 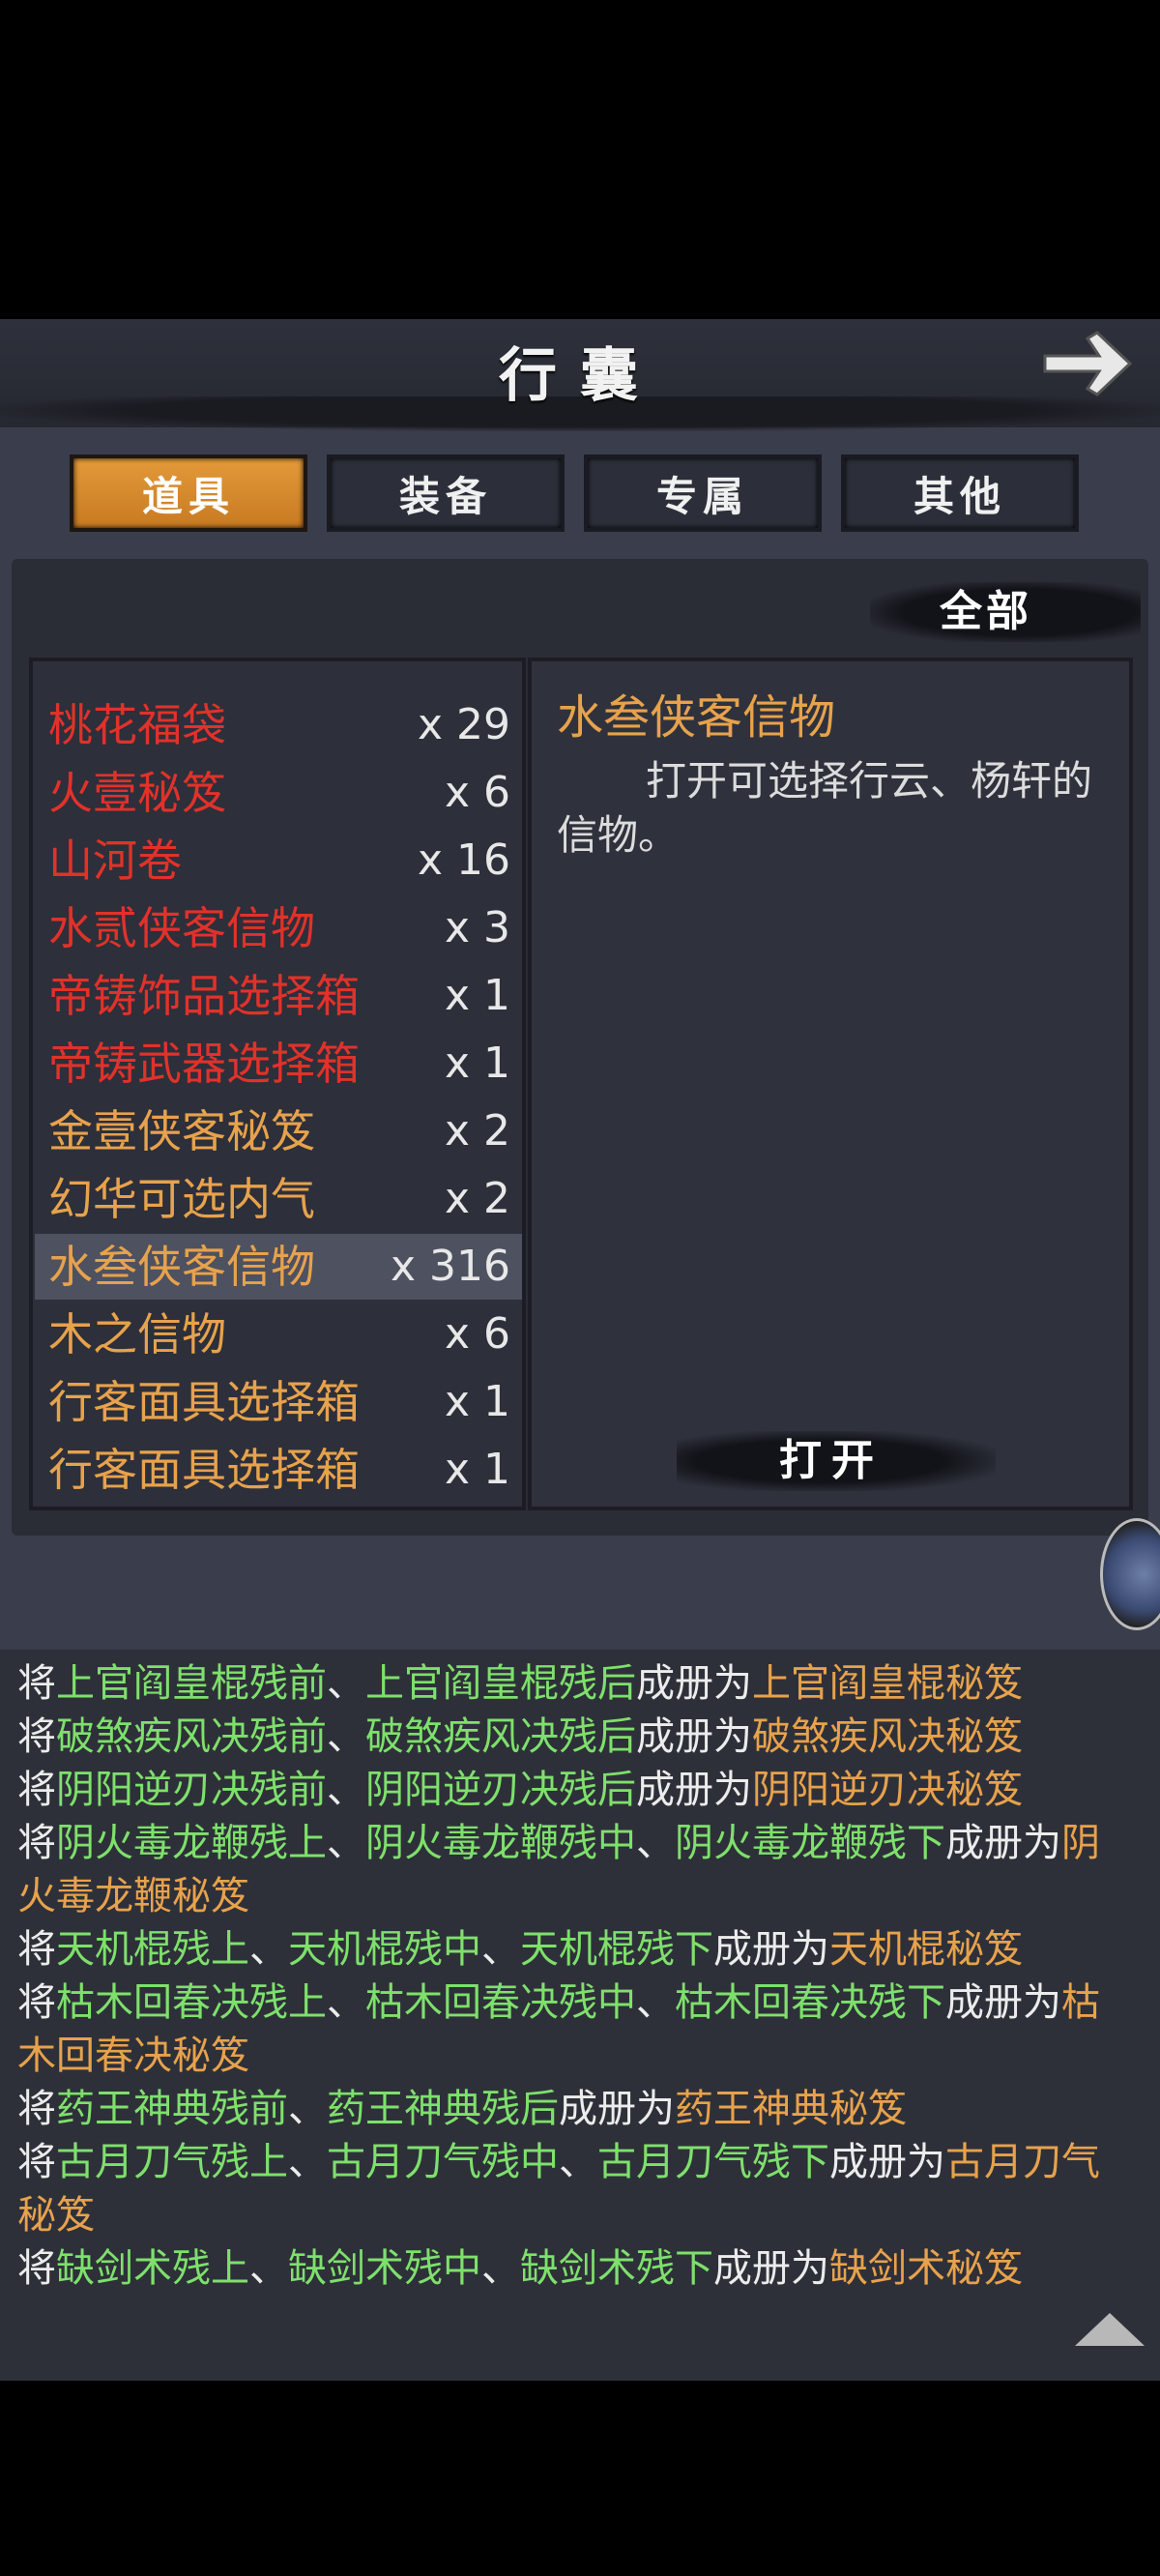 I want to click on item-qty: x 2, so click(x=477, y=1198).